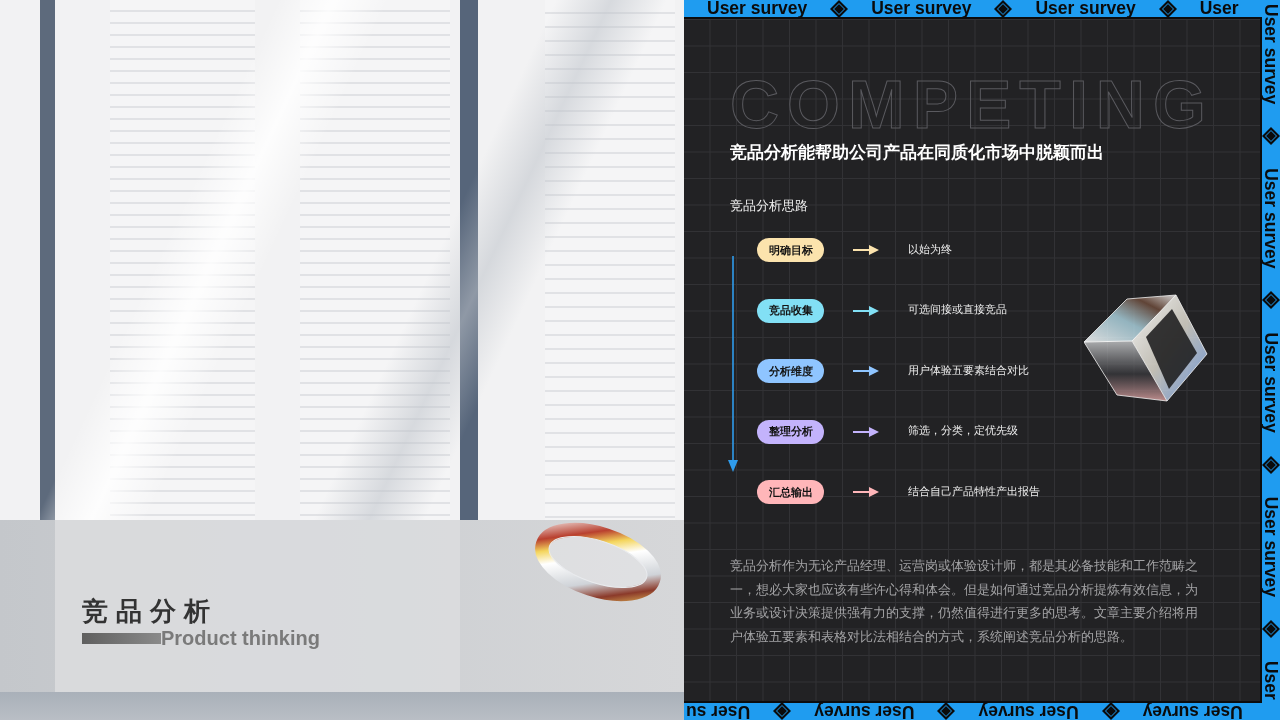 The width and height of the screenshot is (1280, 720). Describe the element at coordinates (790, 492) in the screenshot. I see `step-tag: 汇总输出` at that location.